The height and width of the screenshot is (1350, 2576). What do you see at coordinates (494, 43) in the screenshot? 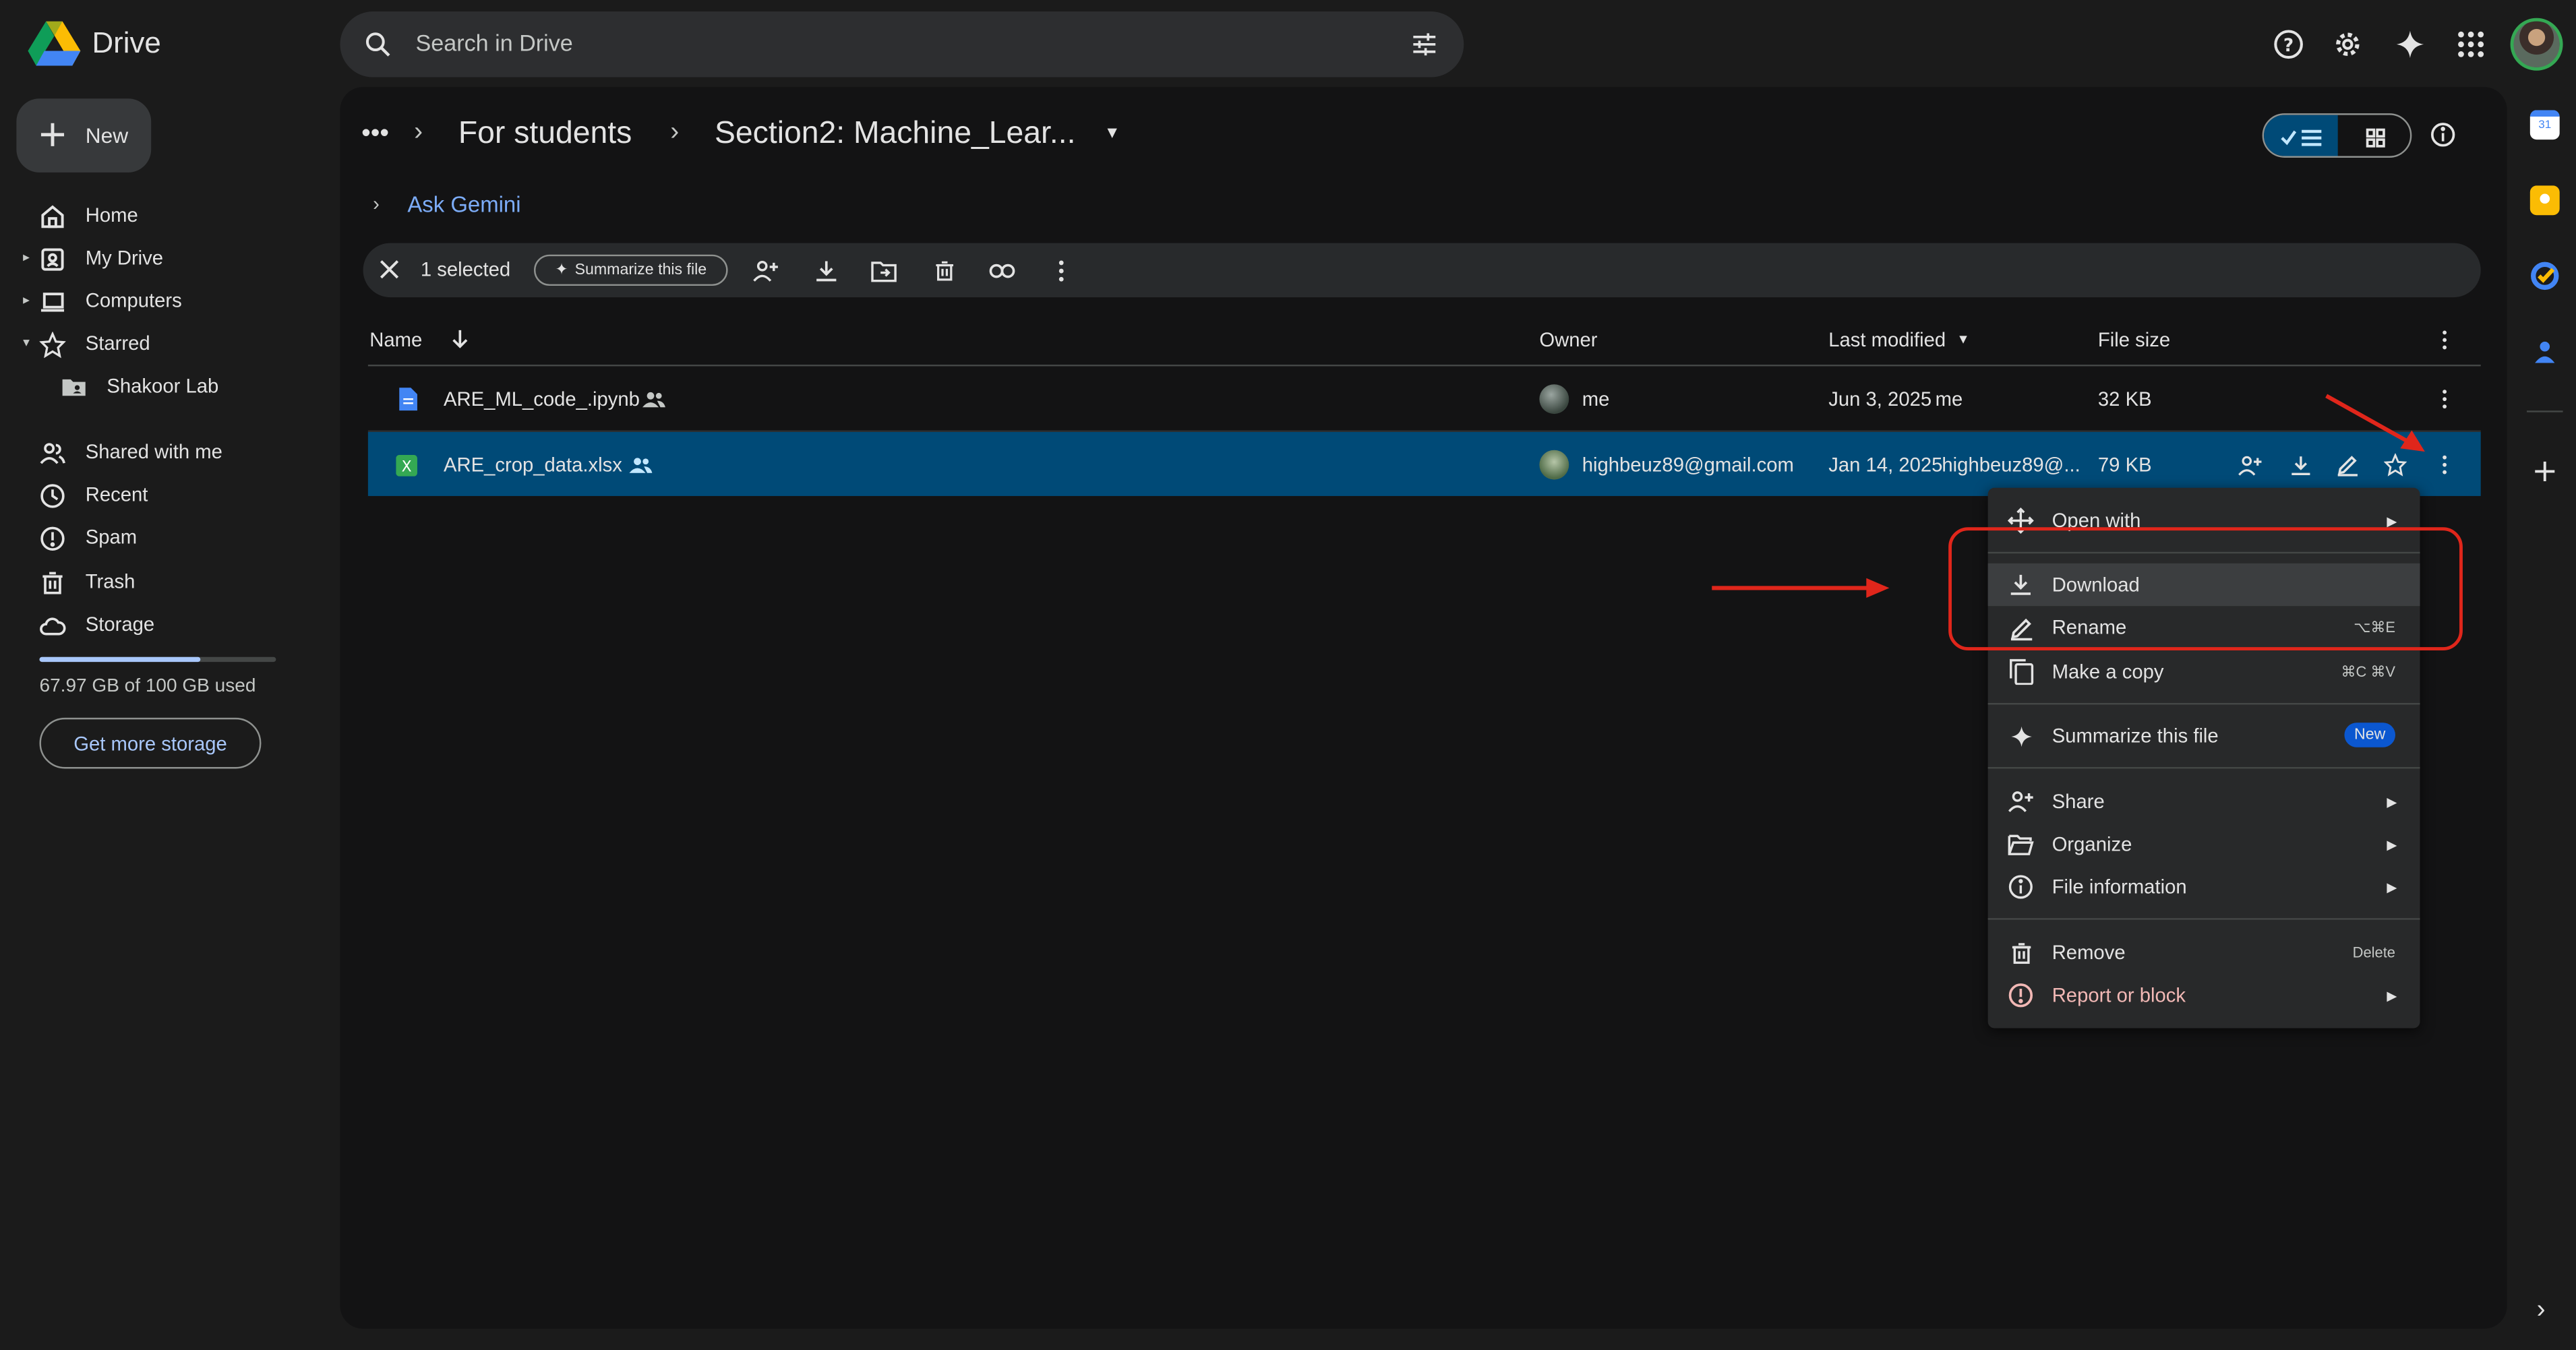
I see `search-input: Search in Drive` at bounding box center [494, 43].